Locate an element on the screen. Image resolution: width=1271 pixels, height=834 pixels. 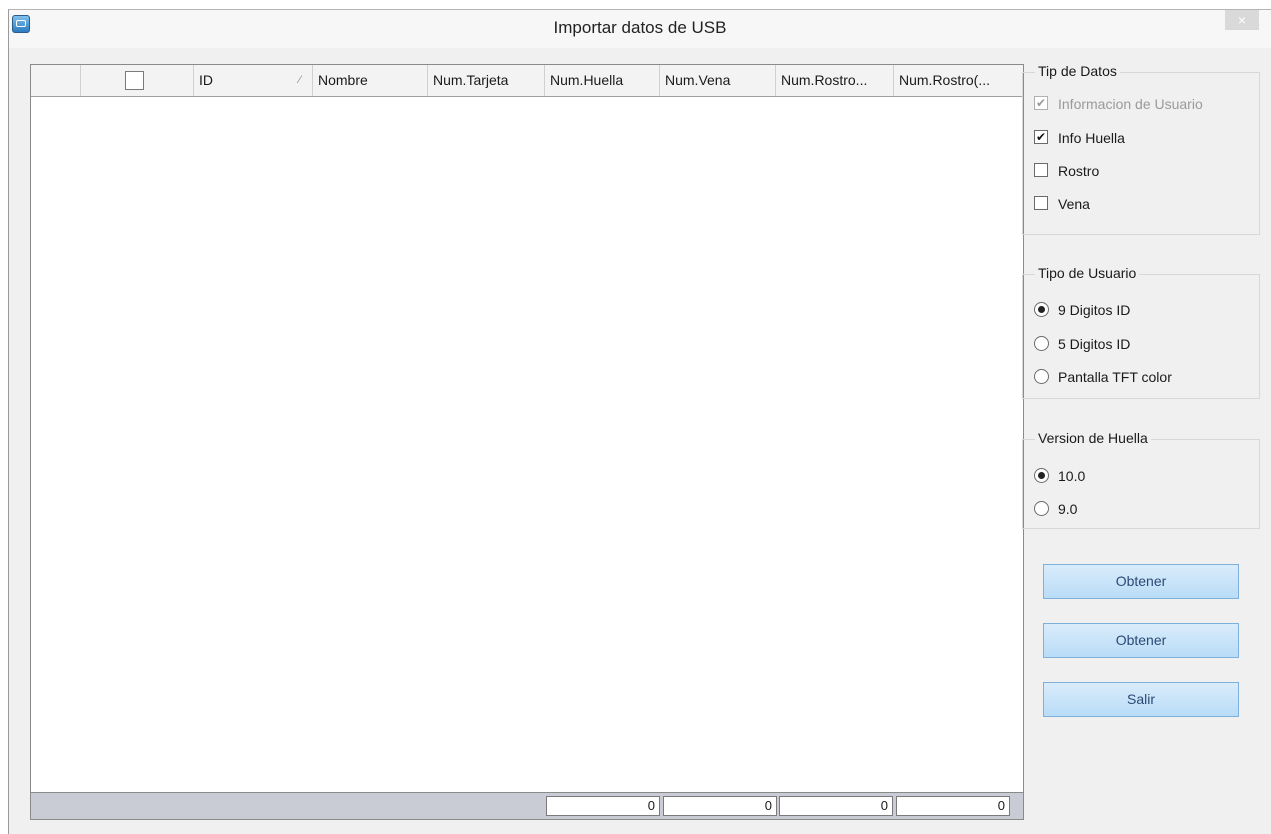
window-title: Importar datos de USB is located at coordinates (640, 27).